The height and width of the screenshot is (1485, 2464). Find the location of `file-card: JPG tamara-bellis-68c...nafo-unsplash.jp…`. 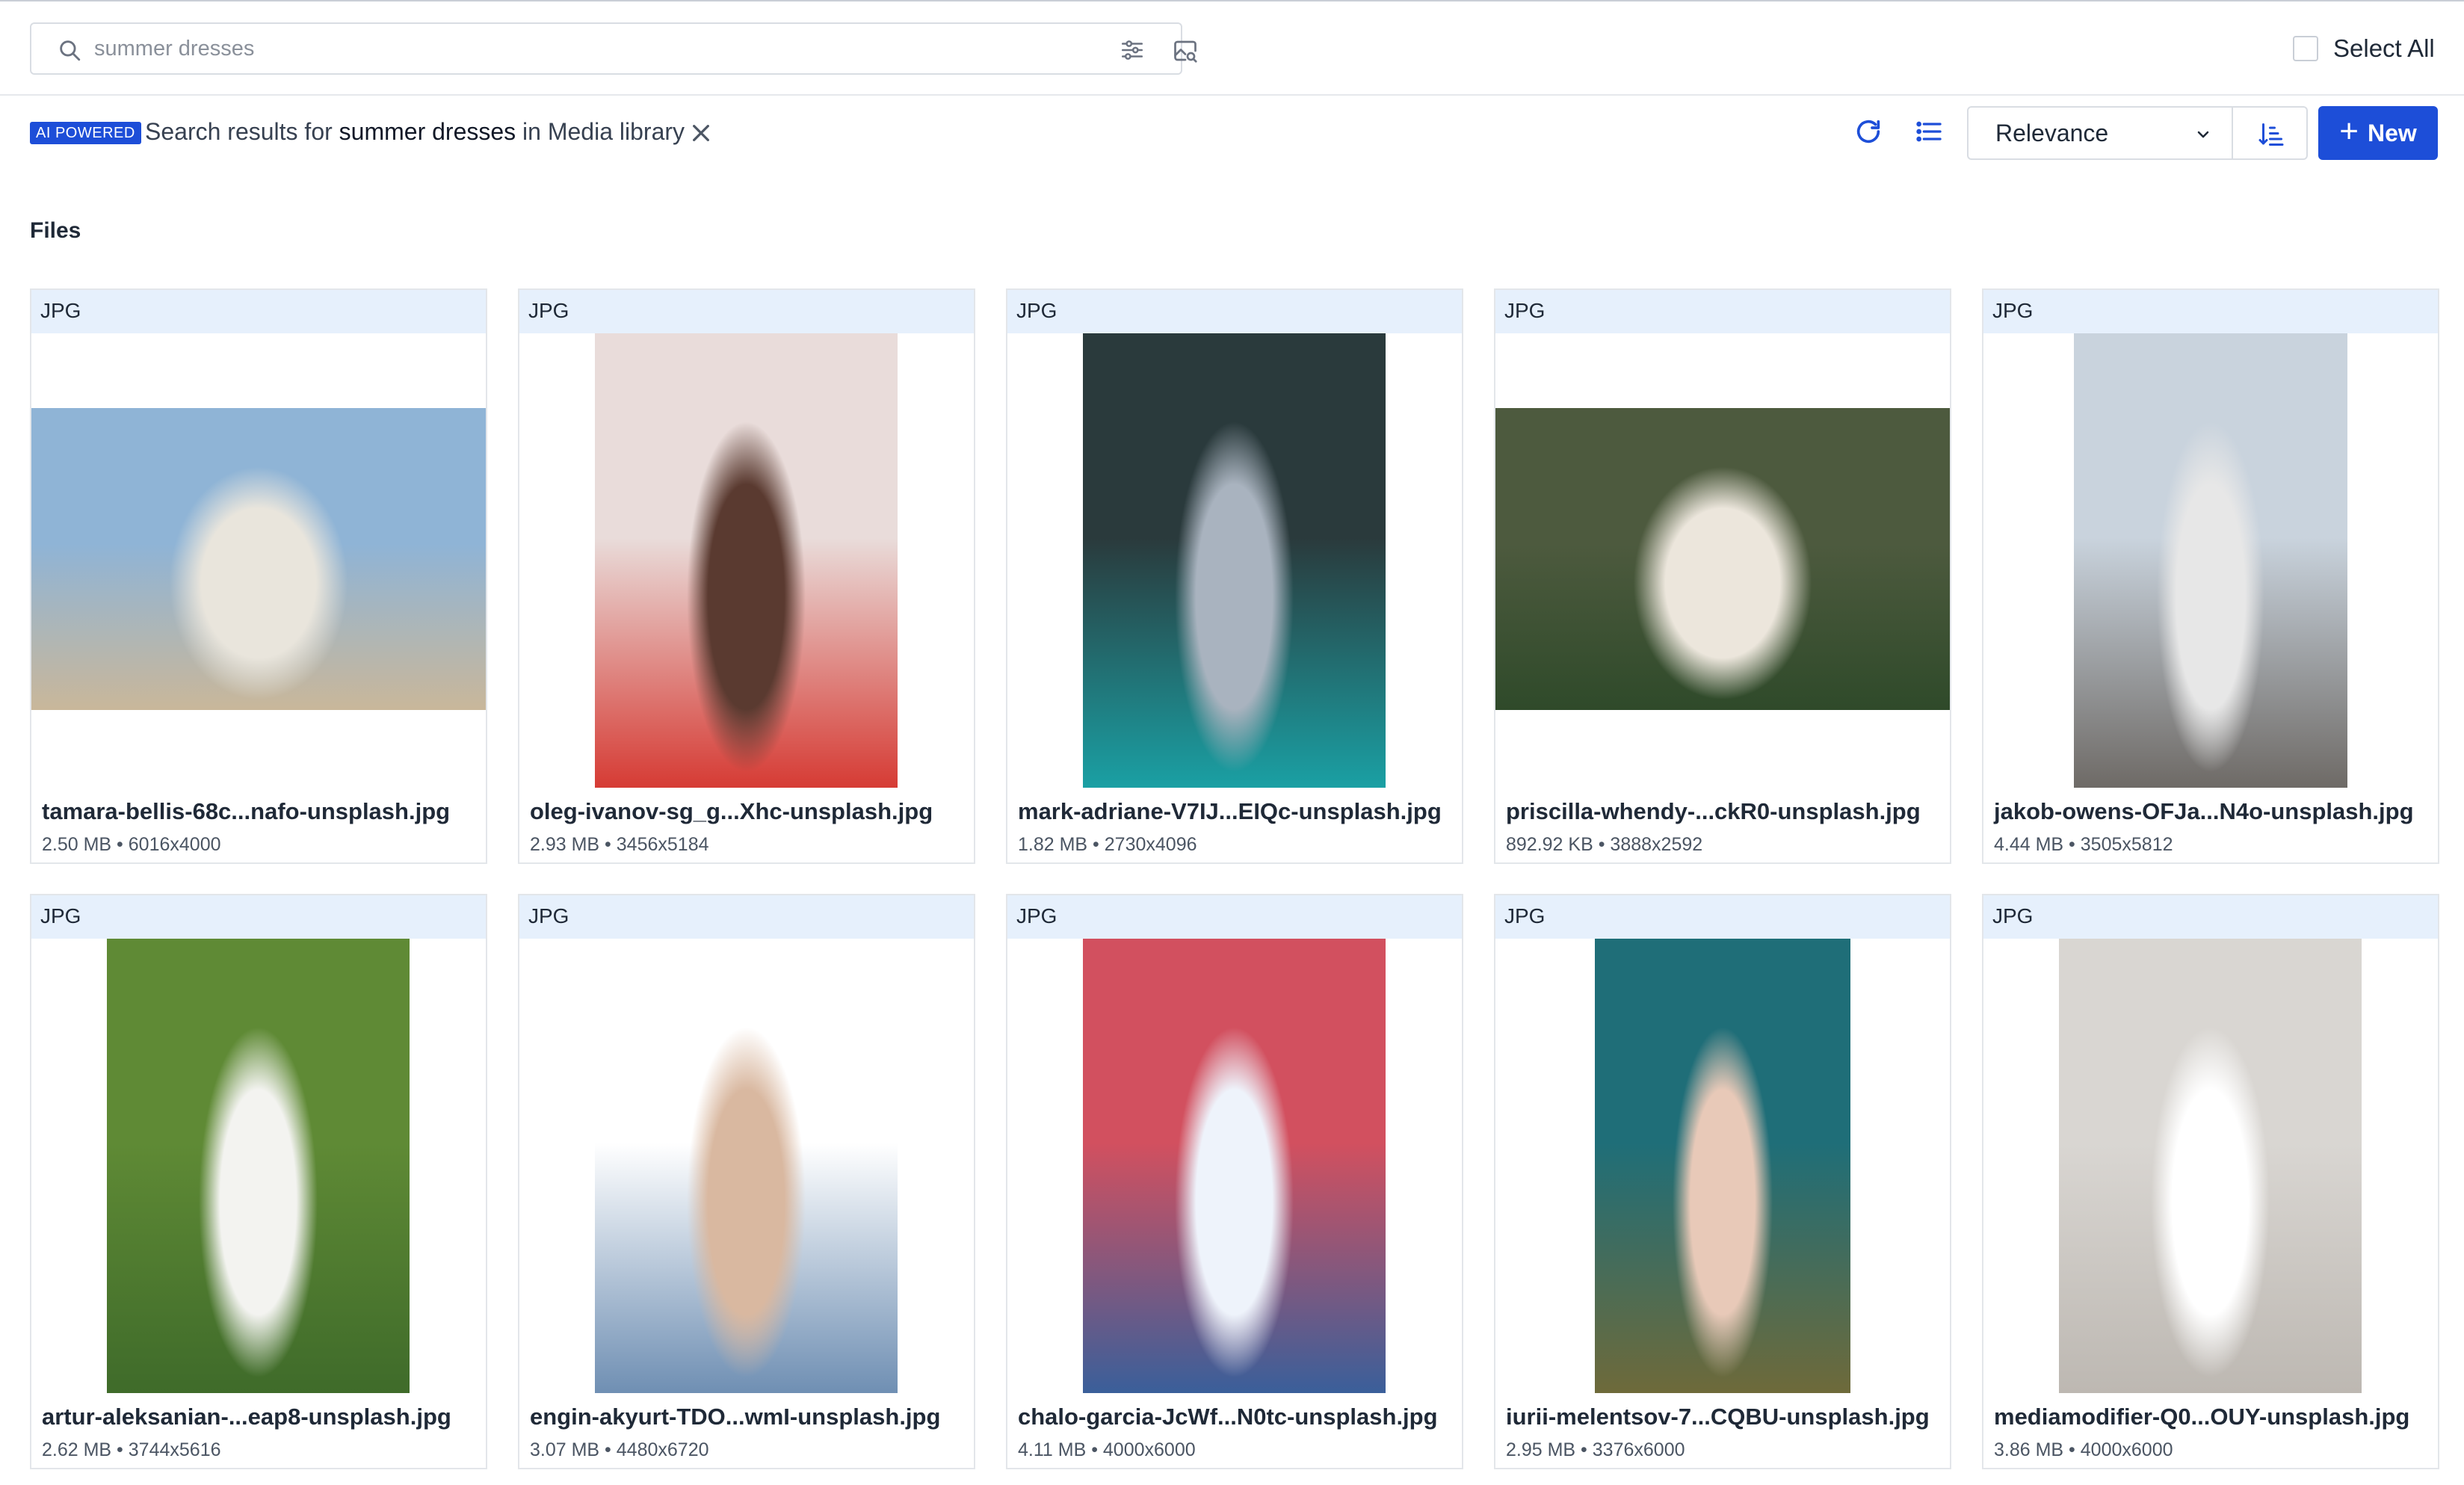

file-card: JPG tamara-bellis-68c...nafo-unsplash.jp… is located at coordinates (258, 576).